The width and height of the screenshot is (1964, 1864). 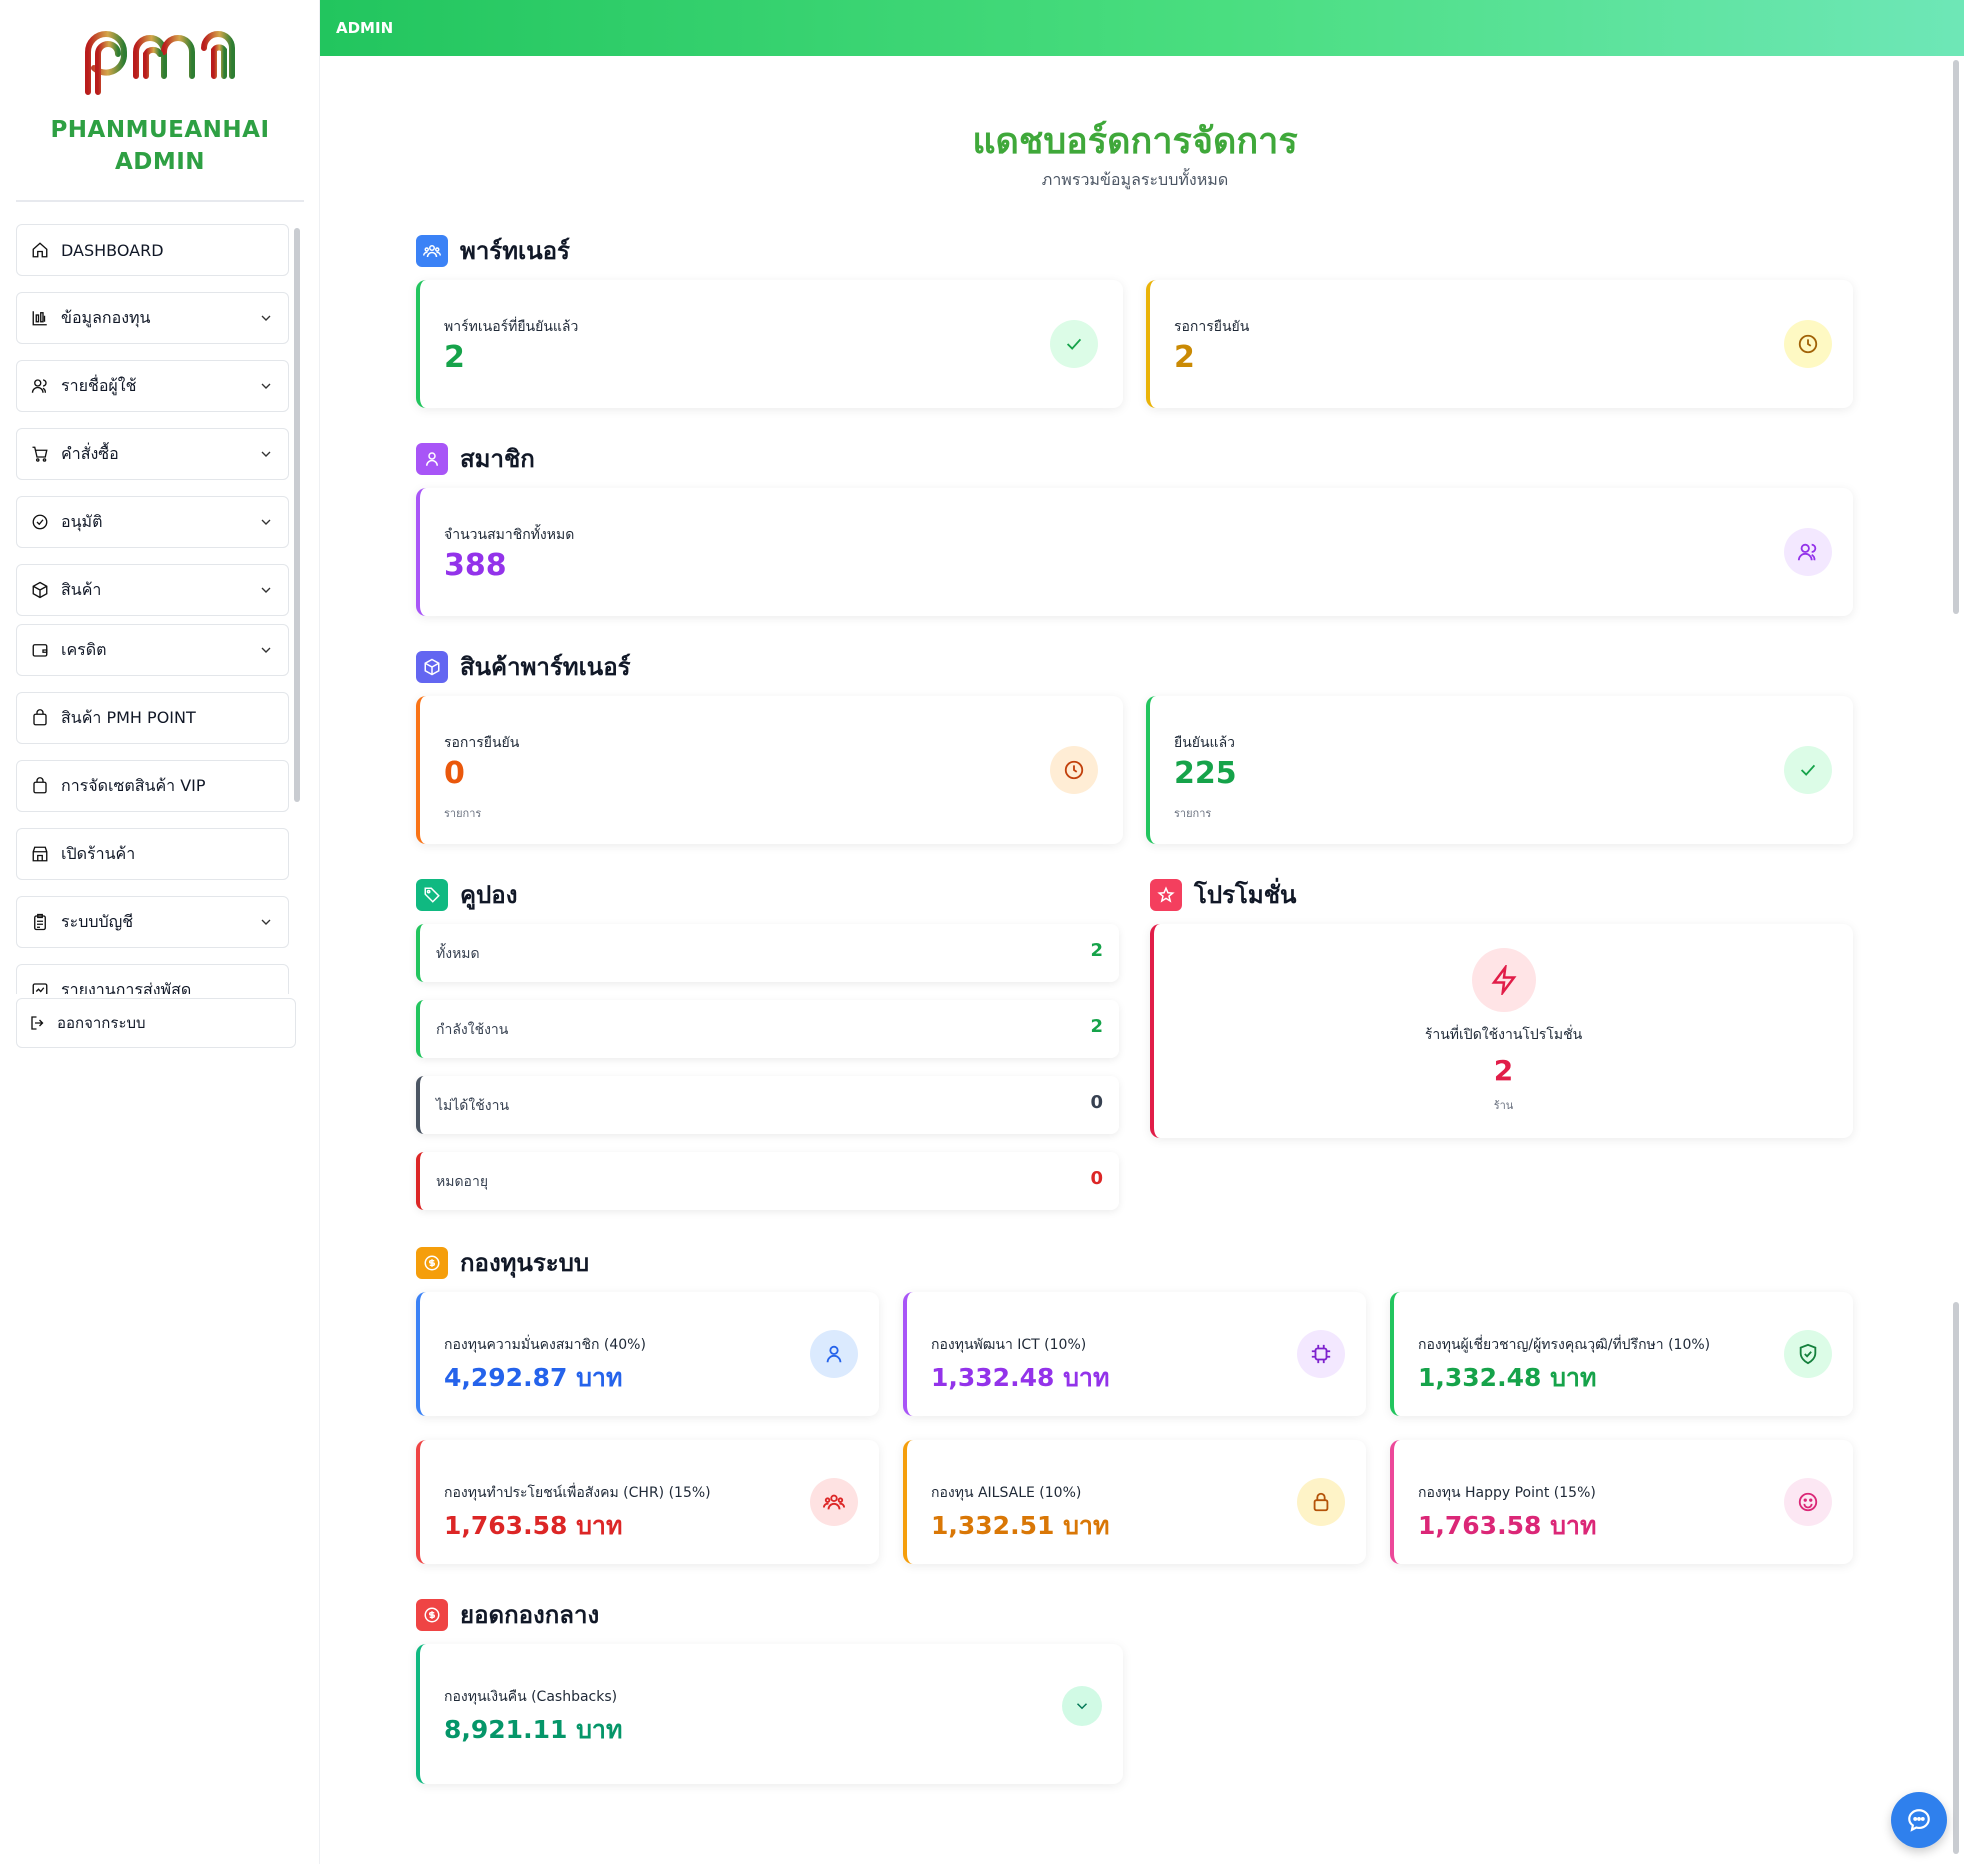 I want to click on sidebar-item-label: รายงานการส่งพัสดุ, so click(x=126, y=987).